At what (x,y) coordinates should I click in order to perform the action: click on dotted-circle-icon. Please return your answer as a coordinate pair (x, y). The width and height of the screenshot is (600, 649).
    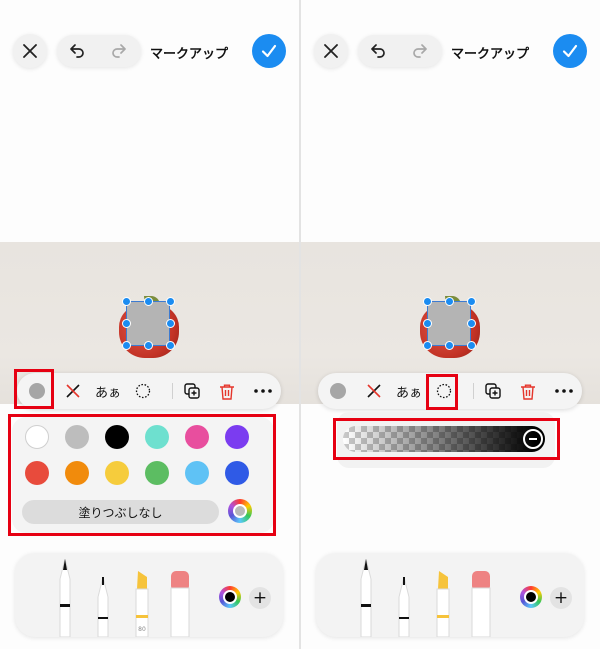
    Looking at the image, I should click on (143, 391).